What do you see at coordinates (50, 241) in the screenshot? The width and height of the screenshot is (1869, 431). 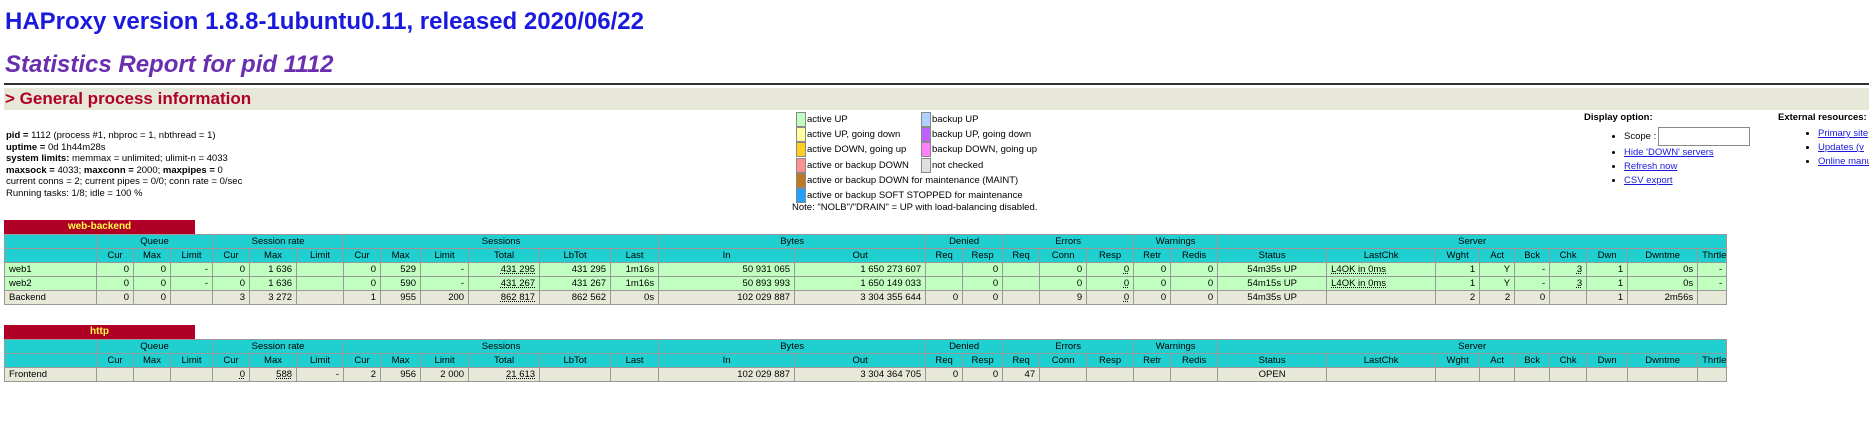 I see `group-header` at bounding box center [50, 241].